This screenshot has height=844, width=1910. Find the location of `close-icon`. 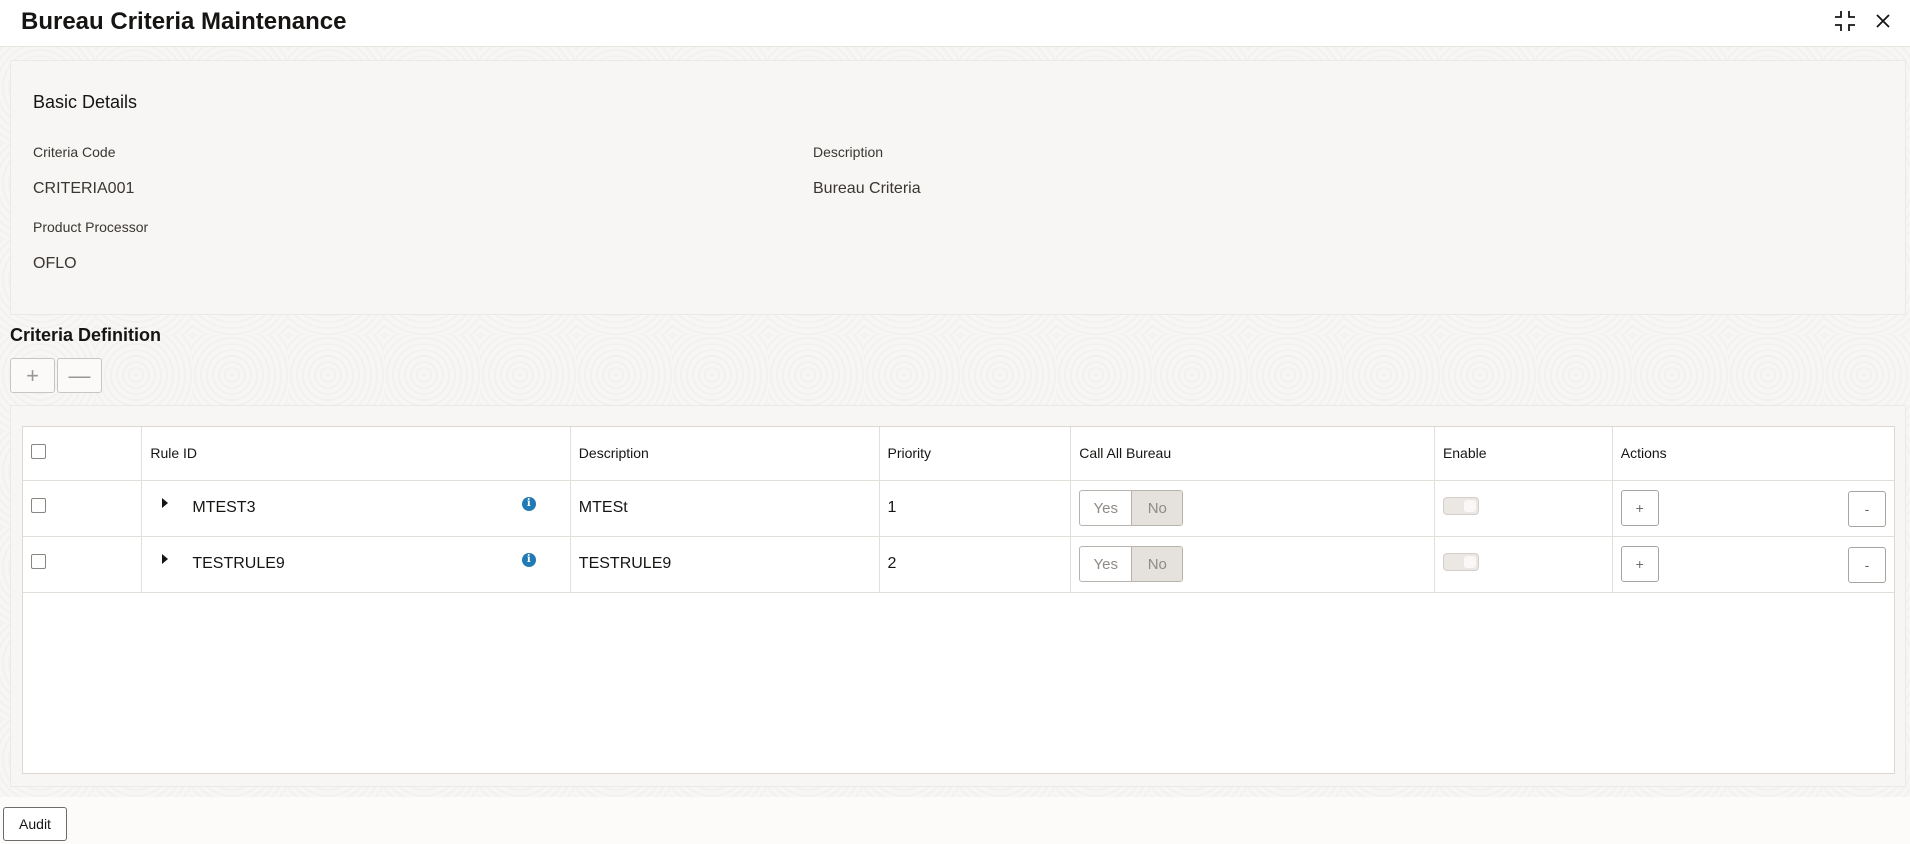

close-icon is located at coordinates (1883, 21).